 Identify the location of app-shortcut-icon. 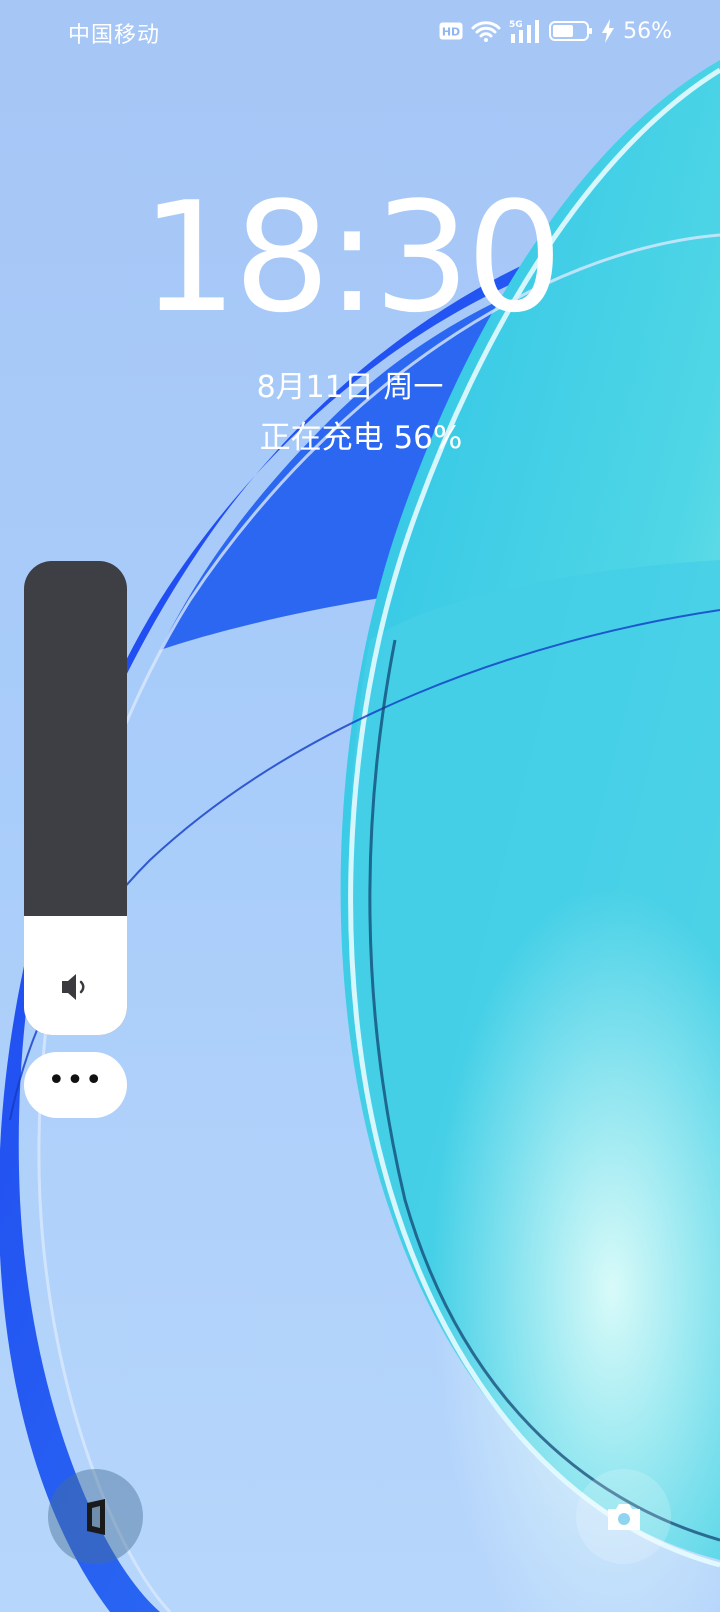
(95, 1516).